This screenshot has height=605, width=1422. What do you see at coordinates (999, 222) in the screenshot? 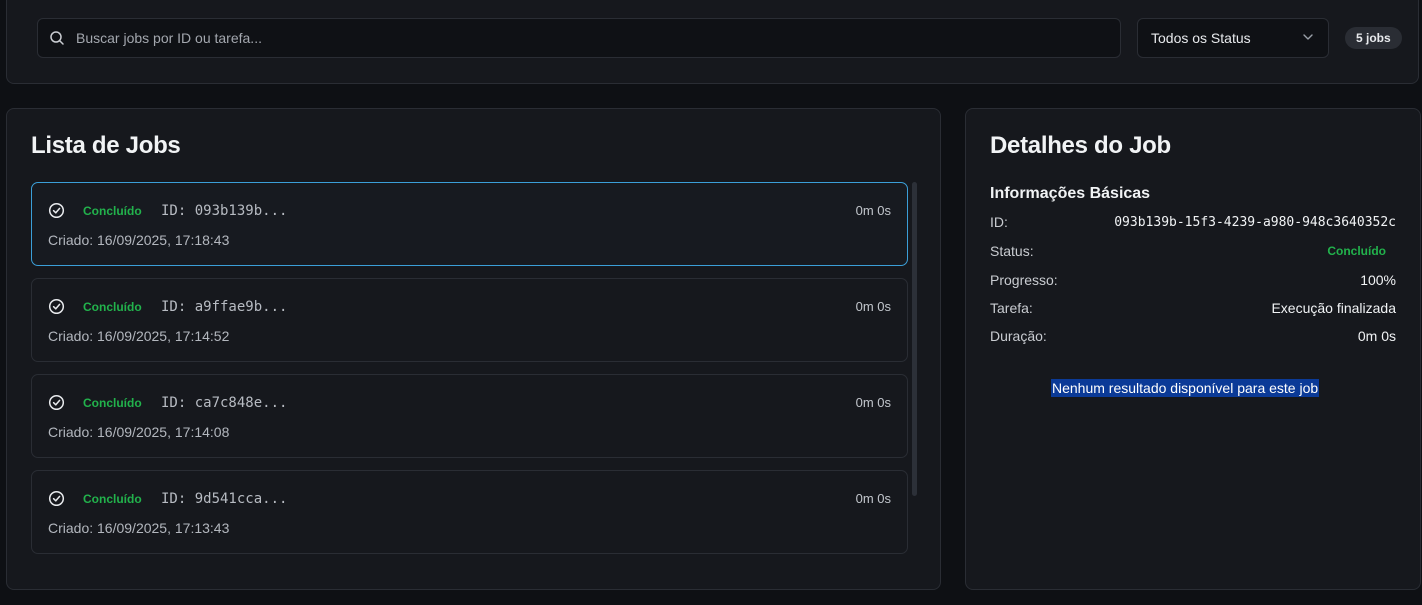
I see `detail-label: ID:` at bounding box center [999, 222].